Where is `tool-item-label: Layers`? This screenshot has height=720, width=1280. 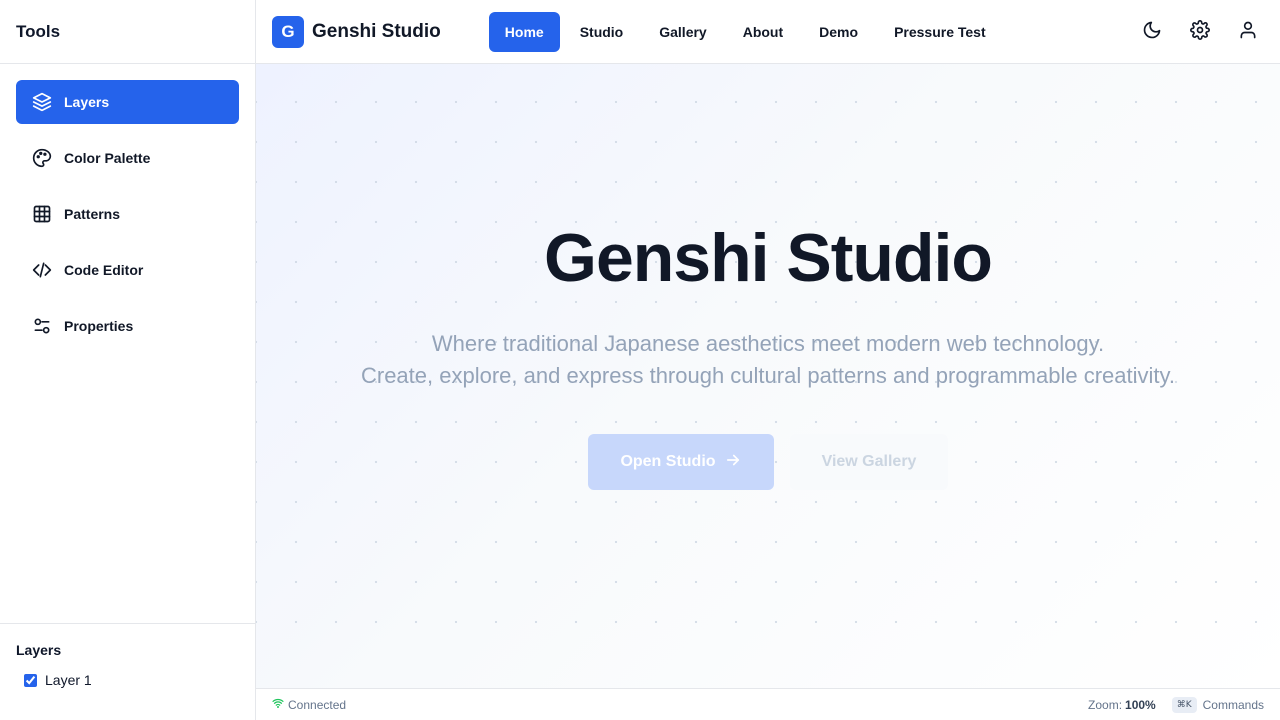 tool-item-label: Layers is located at coordinates (87, 102).